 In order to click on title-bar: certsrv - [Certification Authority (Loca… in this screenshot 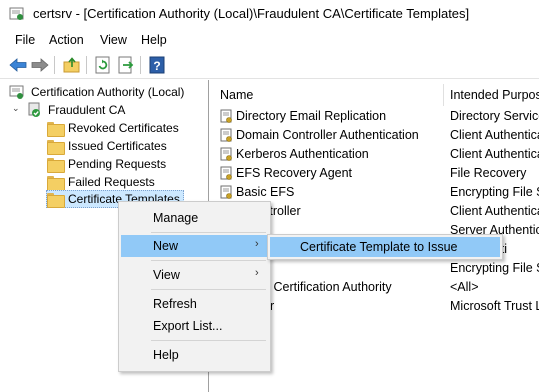, I will do `click(269, 14)`.